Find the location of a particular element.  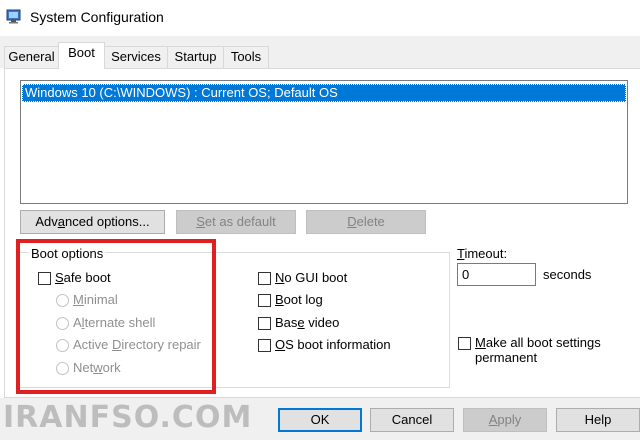

ok-button: OK is located at coordinates (320, 420).